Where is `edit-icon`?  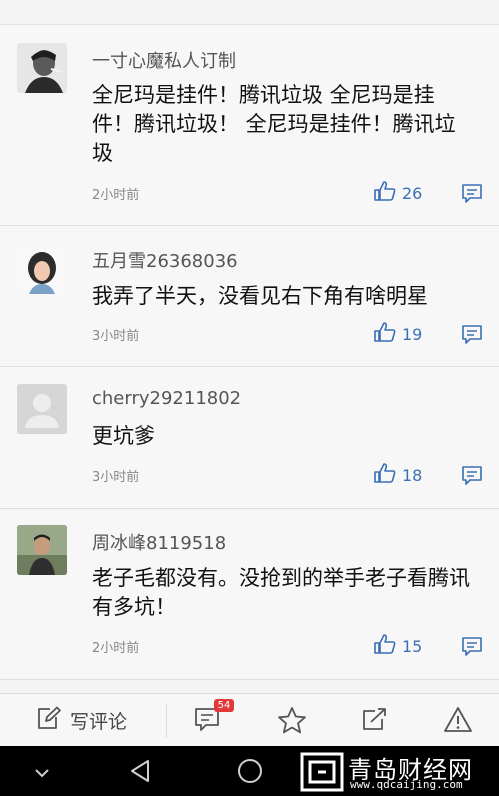 edit-icon is located at coordinates (49, 720).